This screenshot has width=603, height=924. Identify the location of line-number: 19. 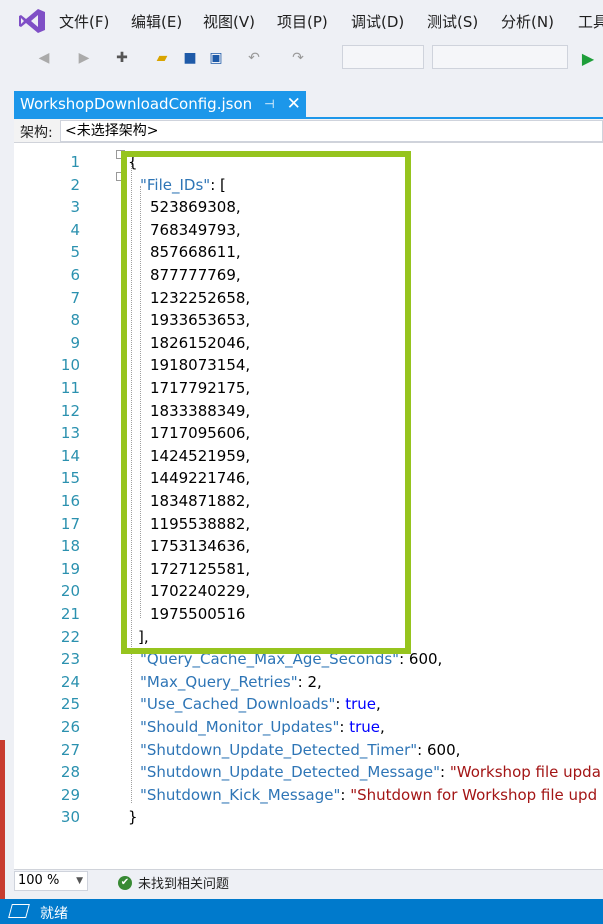
(70, 568).